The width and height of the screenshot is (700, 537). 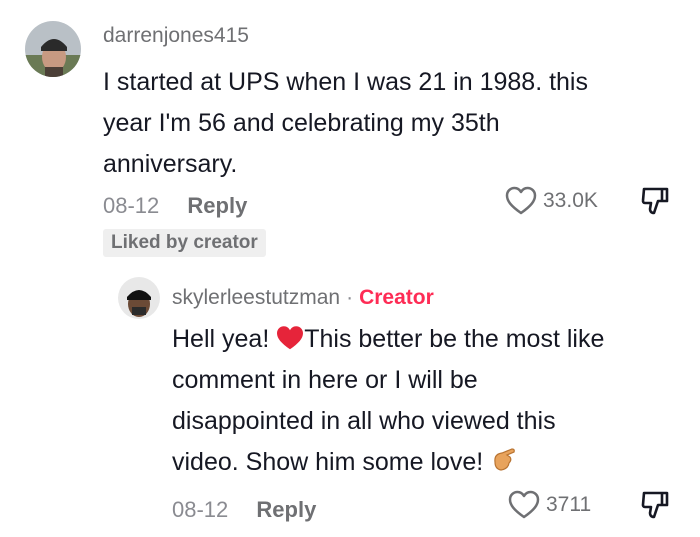 What do you see at coordinates (290, 338) in the screenshot?
I see `red-heart-emoji-icon` at bounding box center [290, 338].